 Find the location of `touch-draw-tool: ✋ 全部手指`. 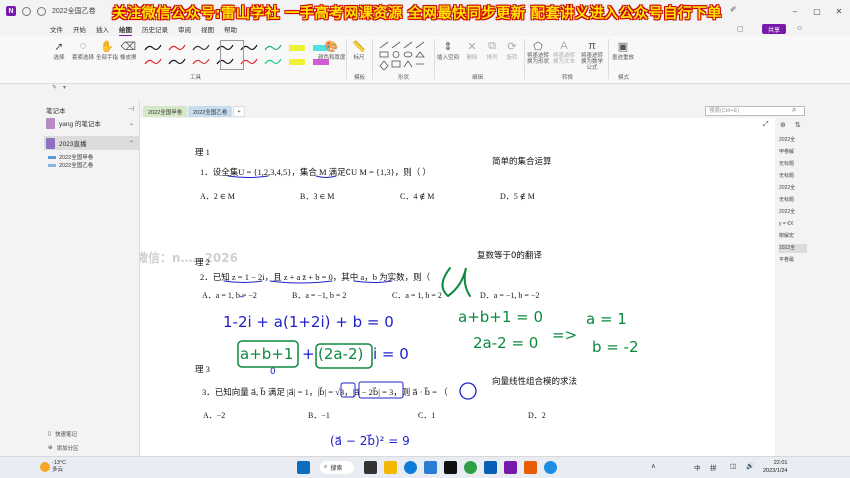

touch-draw-tool: ✋ 全部手指 is located at coordinates (107, 50).